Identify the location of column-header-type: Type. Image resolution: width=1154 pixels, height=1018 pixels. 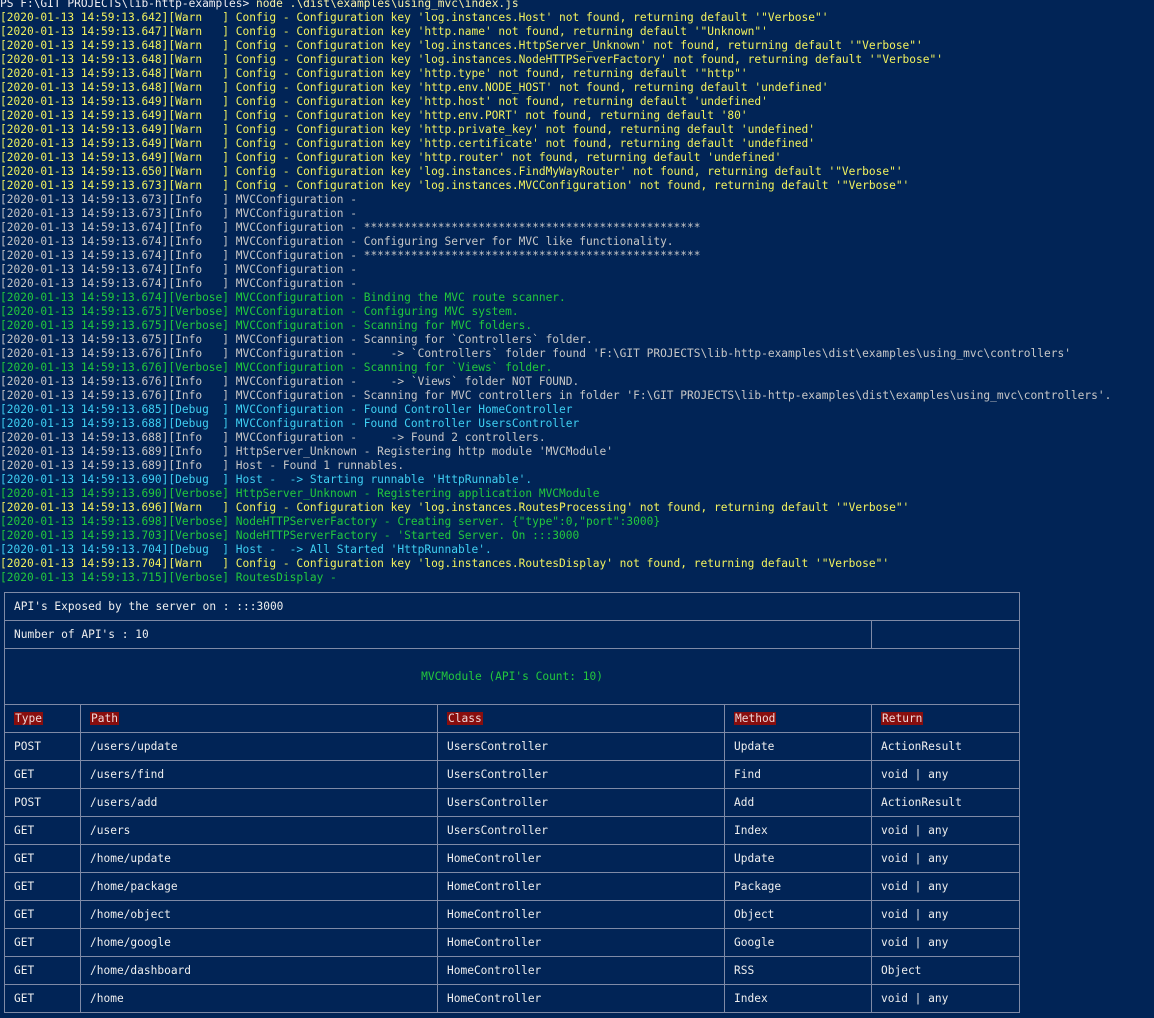
(42, 718).